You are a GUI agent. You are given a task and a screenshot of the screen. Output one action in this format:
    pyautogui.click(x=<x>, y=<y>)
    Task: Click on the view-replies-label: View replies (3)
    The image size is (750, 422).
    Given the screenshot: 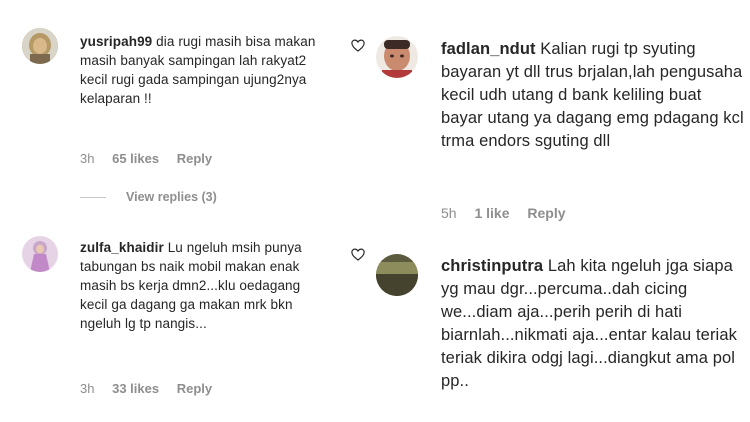 What is the action you would take?
    pyautogui.click(x=171, y=197)
    